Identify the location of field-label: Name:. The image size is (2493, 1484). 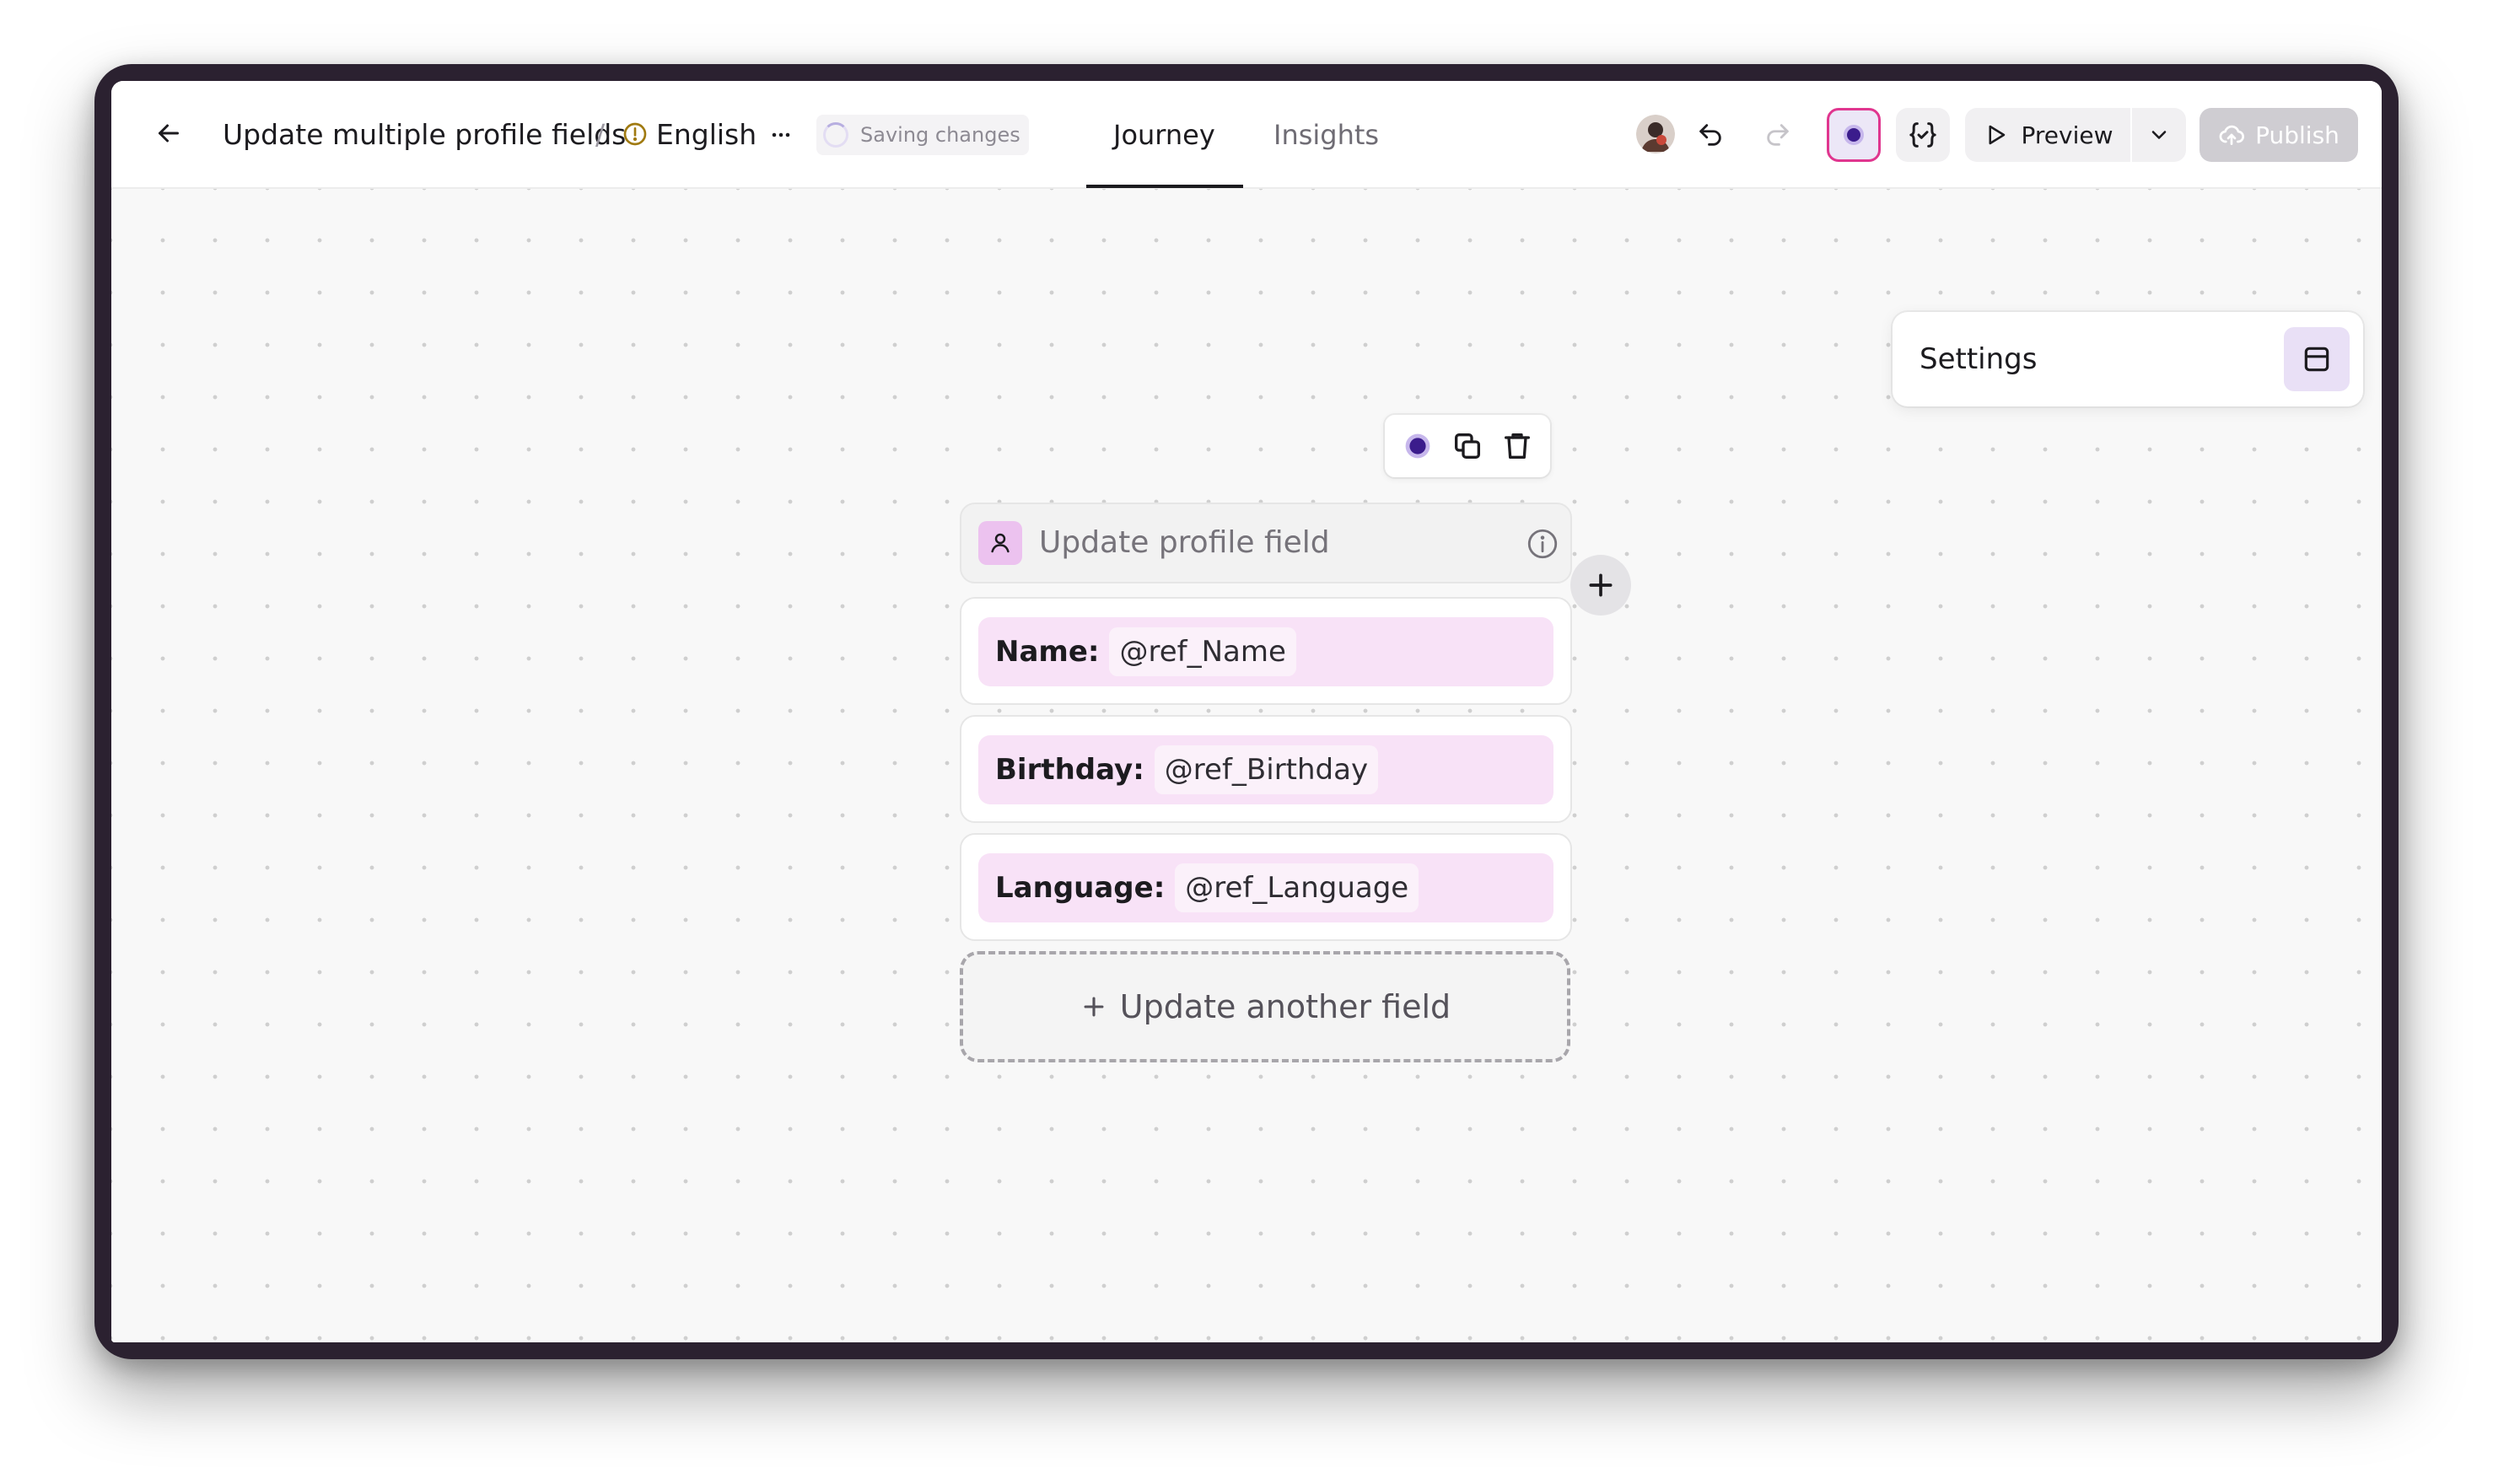
(1047, 652).